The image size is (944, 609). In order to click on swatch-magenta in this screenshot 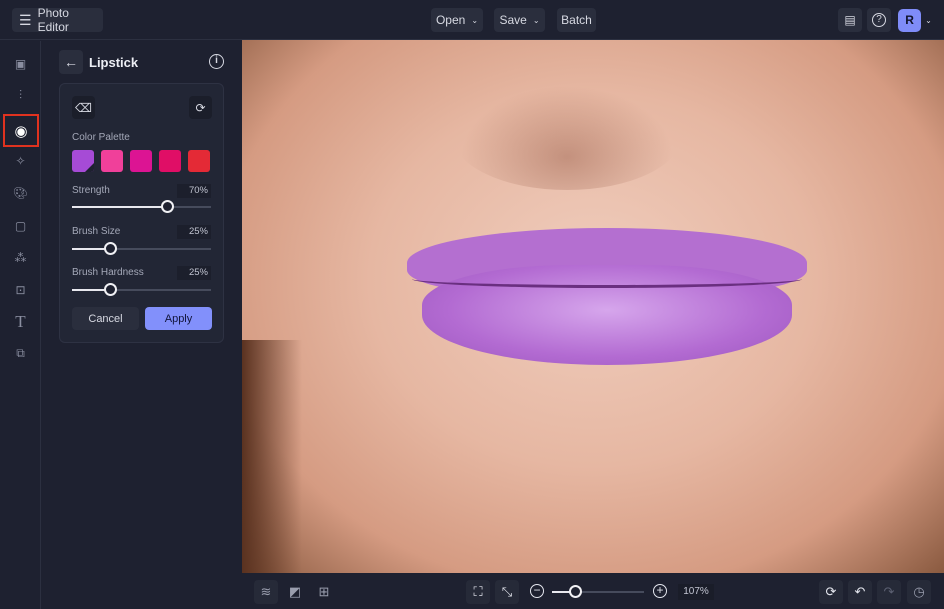, I will do `click(141, 161)`.